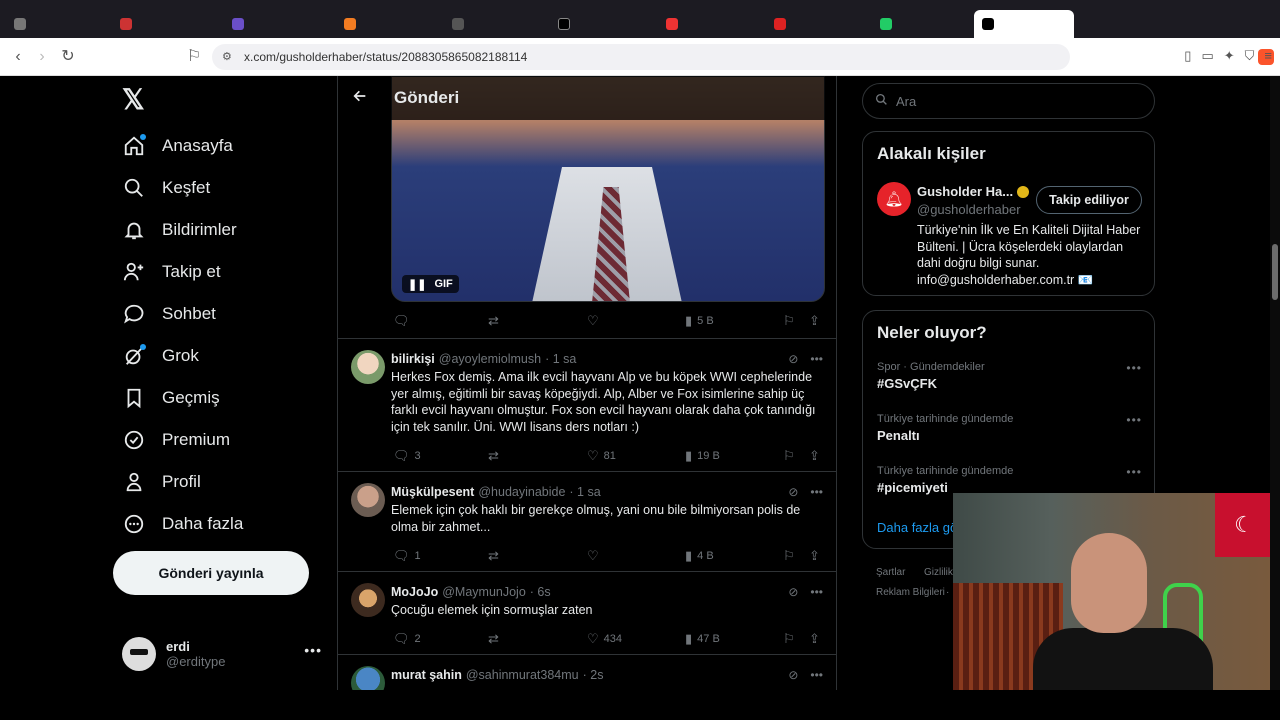 This screenshot has height=720, width=1280. What do you see at coordinates (938, 572) in the screenshot?
I see `footer-privacy-link: Gizlilik` at bounding box center [938, 572].